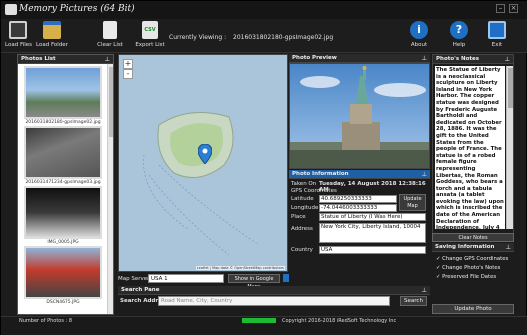 This screenshot has height=335, width=527. Describe the element at coordinates (472, 259) in the screenshot. I see `change-gps-checkbox: ✓ Change GPS Coordinates` at that location.